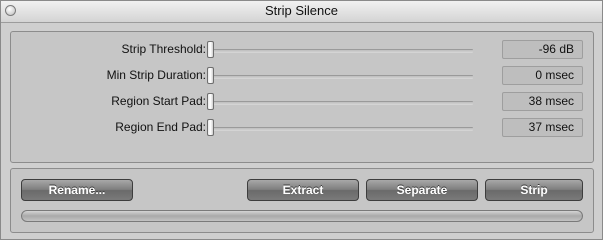 Image resolution: width=603 pixels, height=240 pixels. Describe the element at coordinates (340, 77) in the screenshot. I see `min-strip-duration-slider` at that location.